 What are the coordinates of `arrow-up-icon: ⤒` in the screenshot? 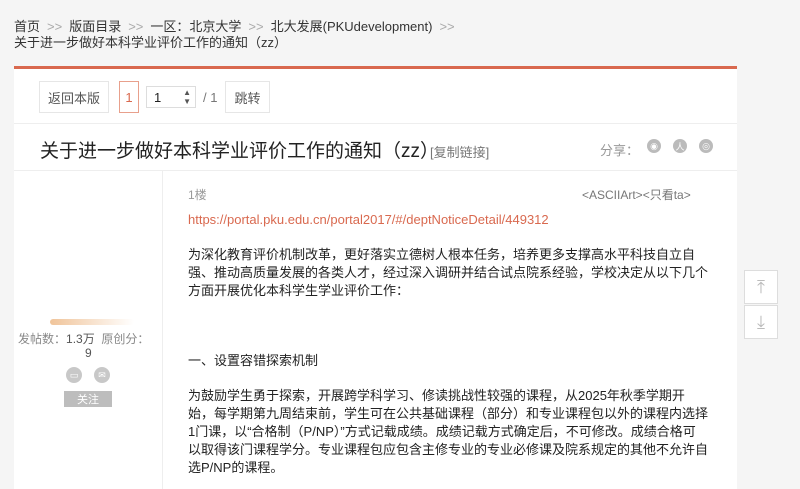 It's located at (761, 286).